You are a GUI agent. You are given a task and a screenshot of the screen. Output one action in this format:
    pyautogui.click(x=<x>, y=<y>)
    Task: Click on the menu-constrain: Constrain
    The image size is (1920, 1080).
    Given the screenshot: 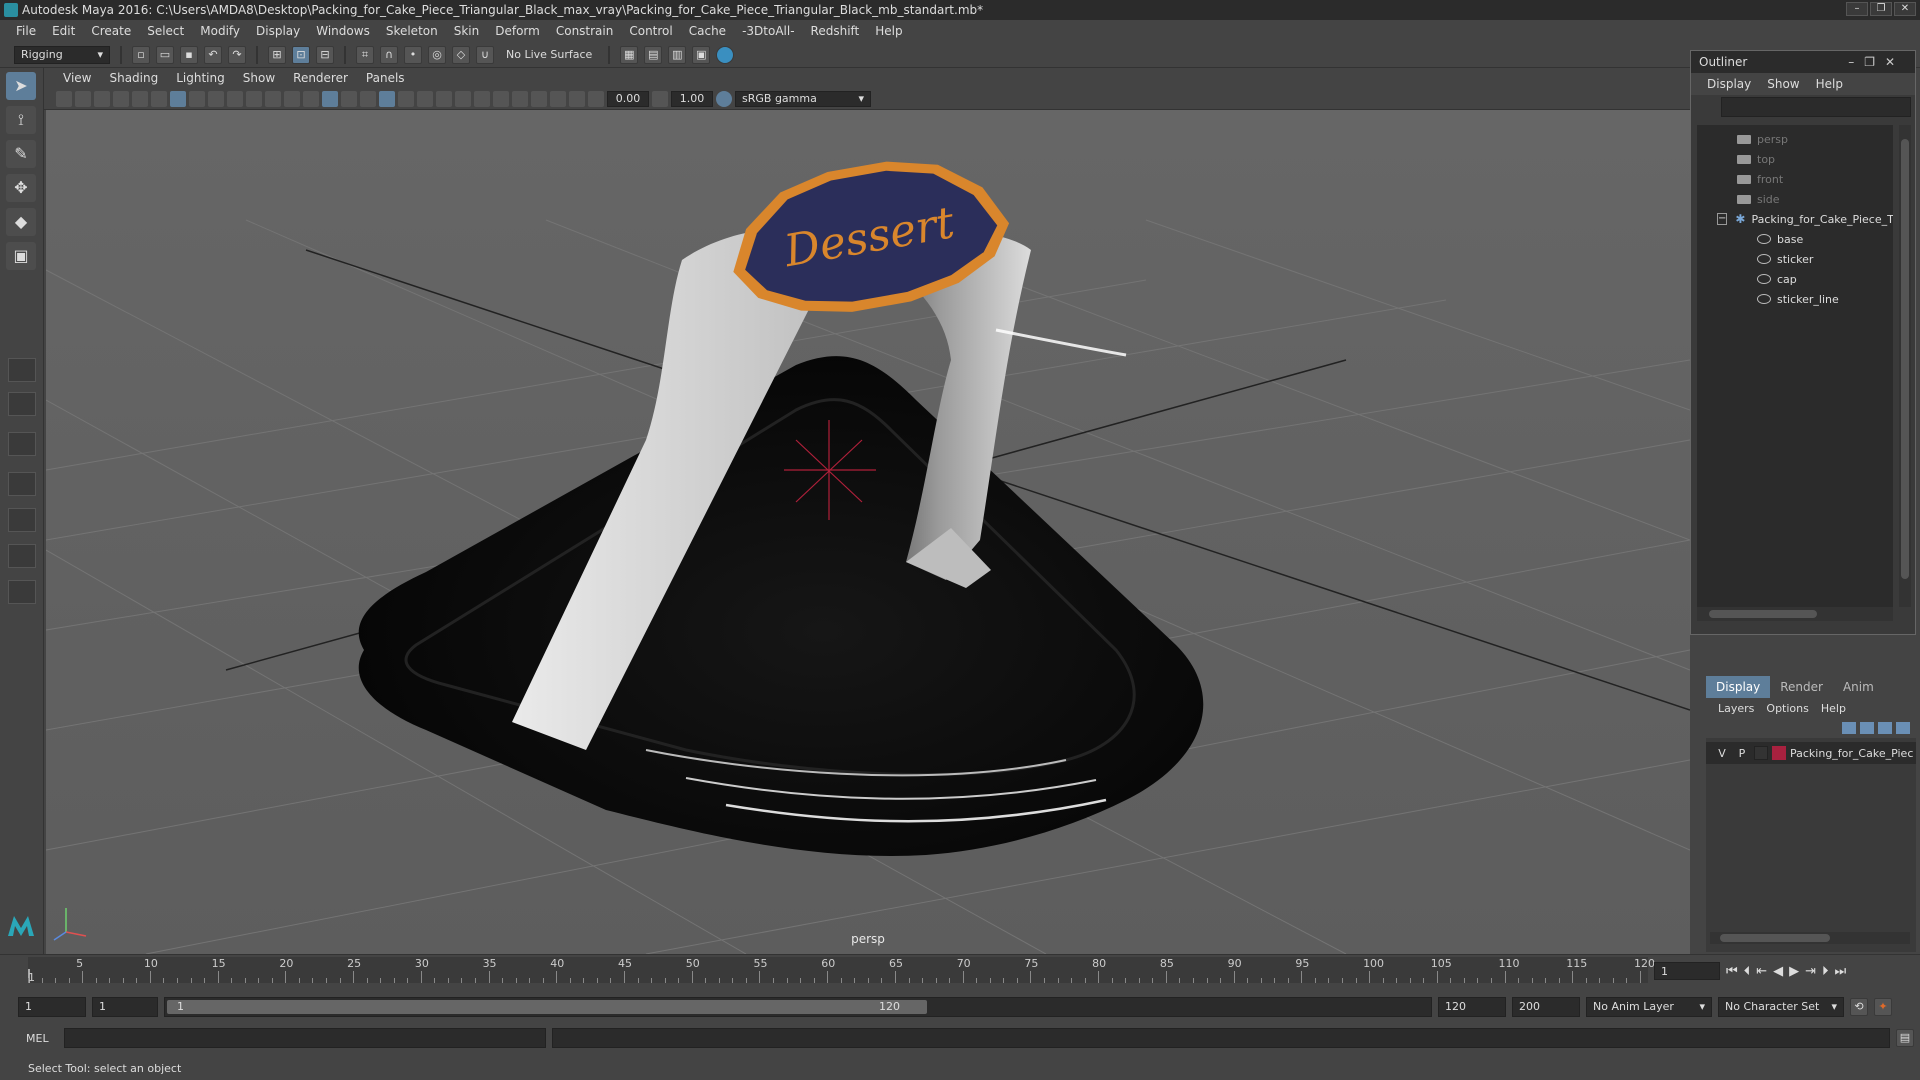 What is the action you would take?
    pyautogui.click(x=585, y=31)
    